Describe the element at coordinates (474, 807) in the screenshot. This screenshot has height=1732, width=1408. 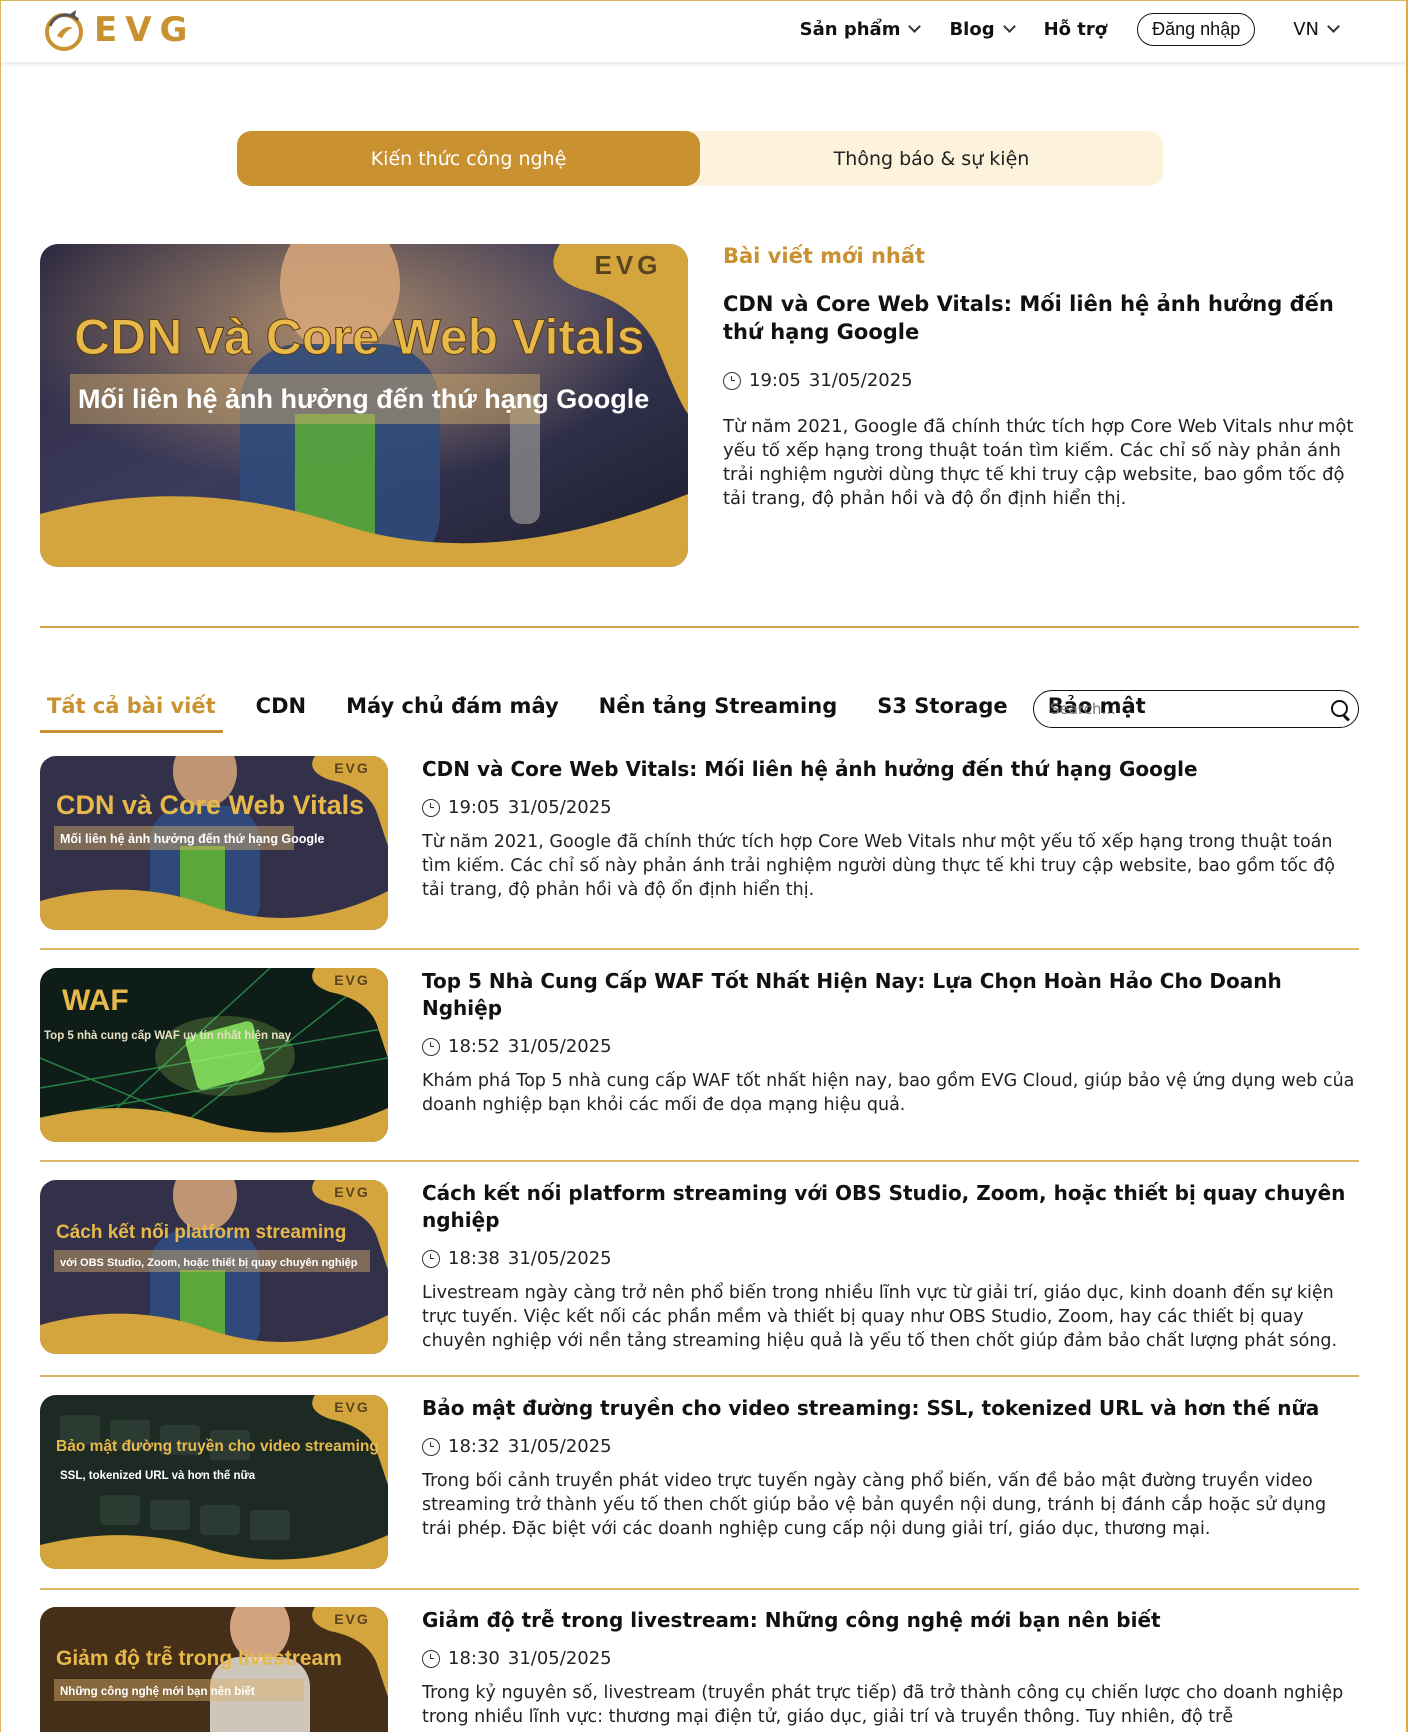
I see `article-time: 19:05` at that location.